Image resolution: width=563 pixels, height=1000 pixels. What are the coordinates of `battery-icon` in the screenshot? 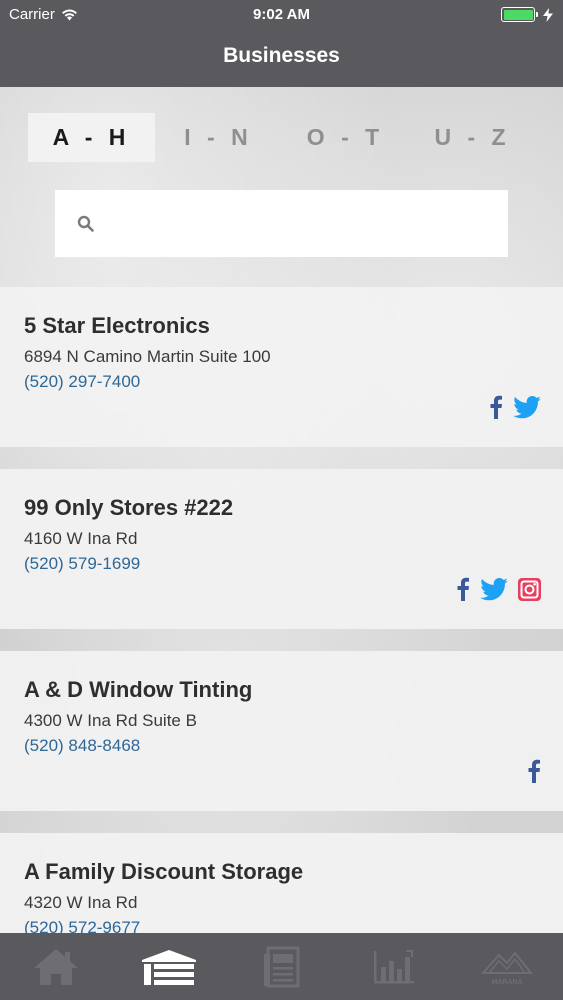 It's located at (519, 14).